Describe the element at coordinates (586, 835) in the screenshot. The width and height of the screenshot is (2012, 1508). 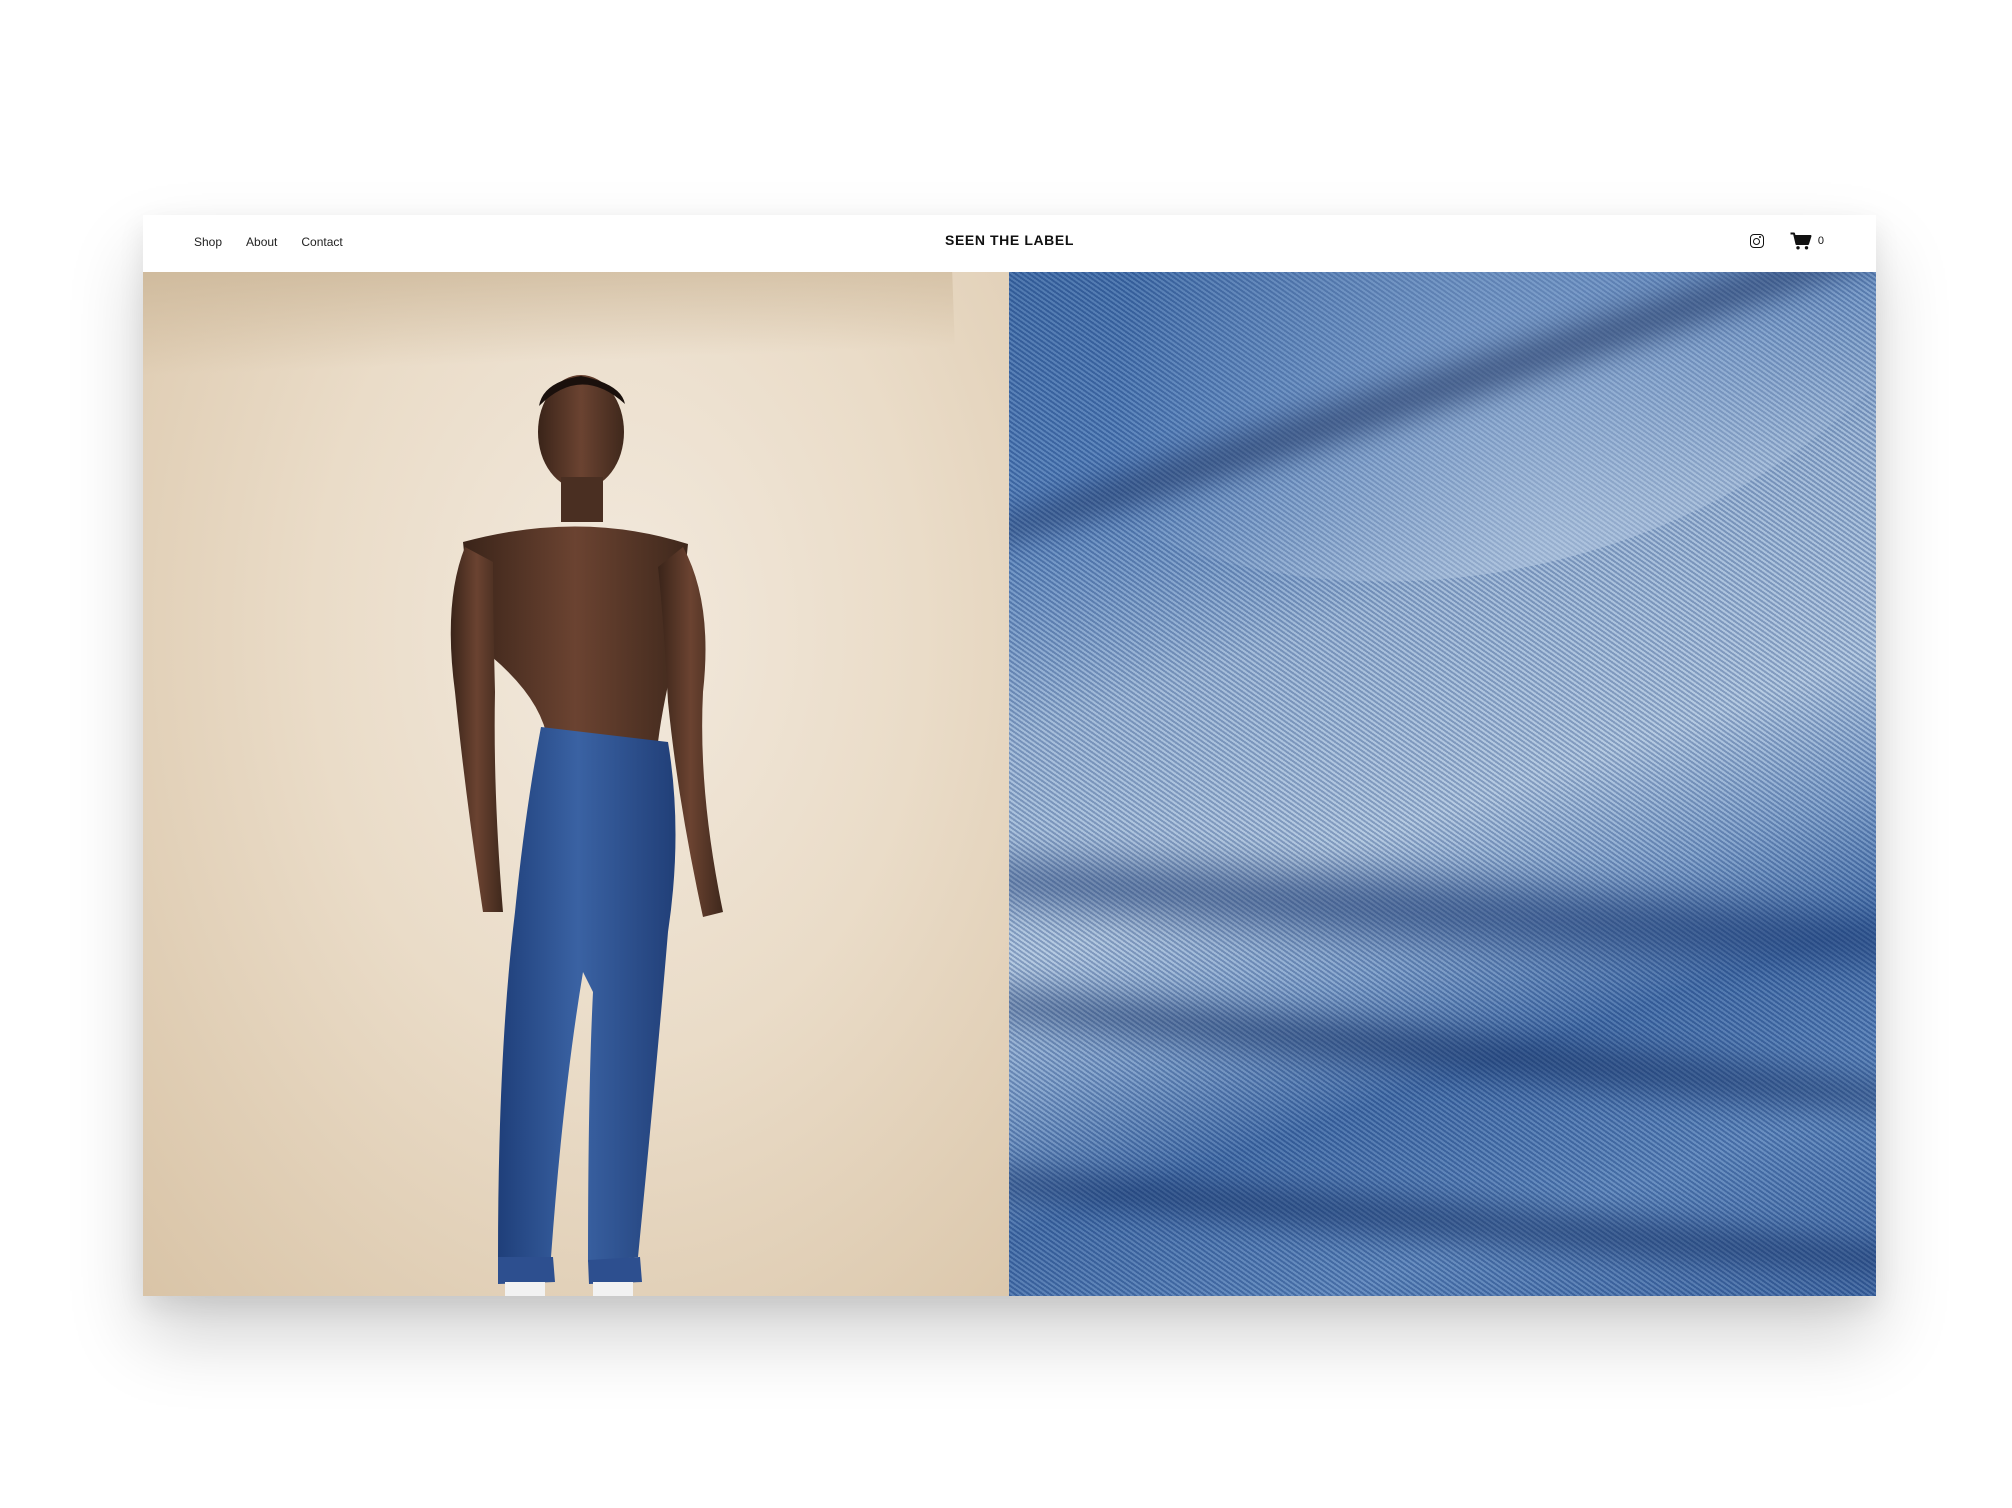
I see `model-figure` at that location.